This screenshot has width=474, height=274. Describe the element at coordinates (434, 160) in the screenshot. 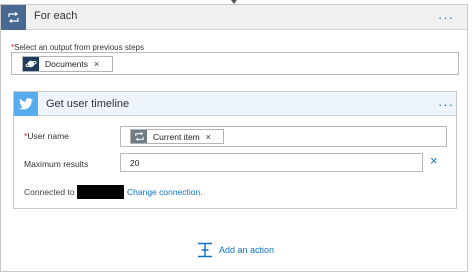

I see `clear-max-results-icon: ×` at that location.